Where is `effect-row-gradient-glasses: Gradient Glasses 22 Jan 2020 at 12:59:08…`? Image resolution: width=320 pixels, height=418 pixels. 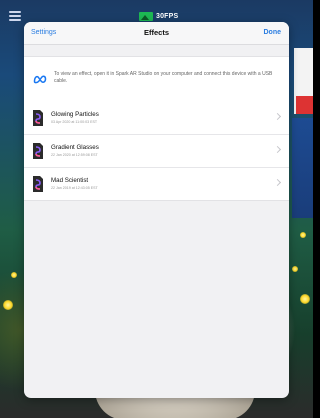
effect-row-gradient-glasses: Gradient Glasses 22 Jan 2020 at 12:59:08… is located at coordinates (156, 151).